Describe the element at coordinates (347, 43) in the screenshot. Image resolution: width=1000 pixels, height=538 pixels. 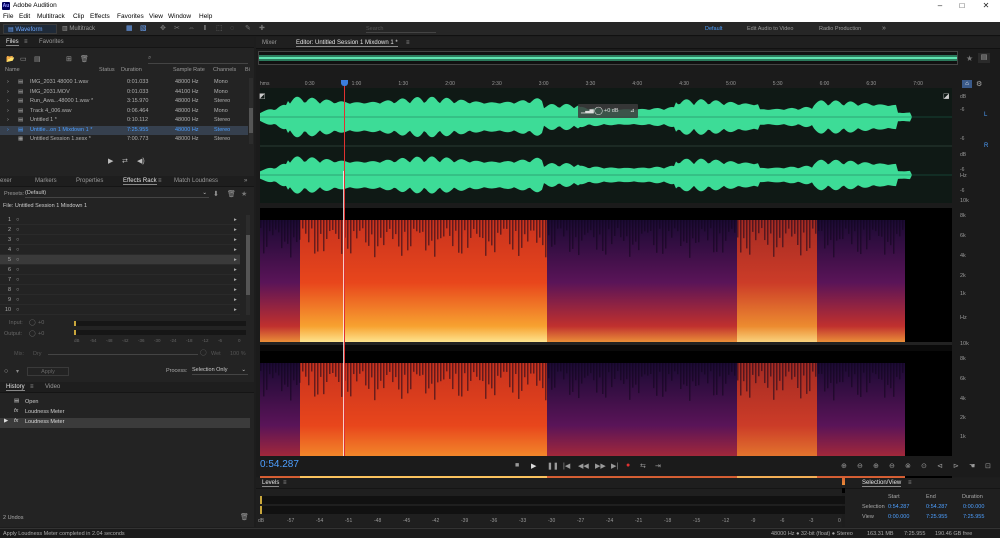
I see `tab-editor: Editor: Untitled Session 1 Mixdown 1 *` at that location.